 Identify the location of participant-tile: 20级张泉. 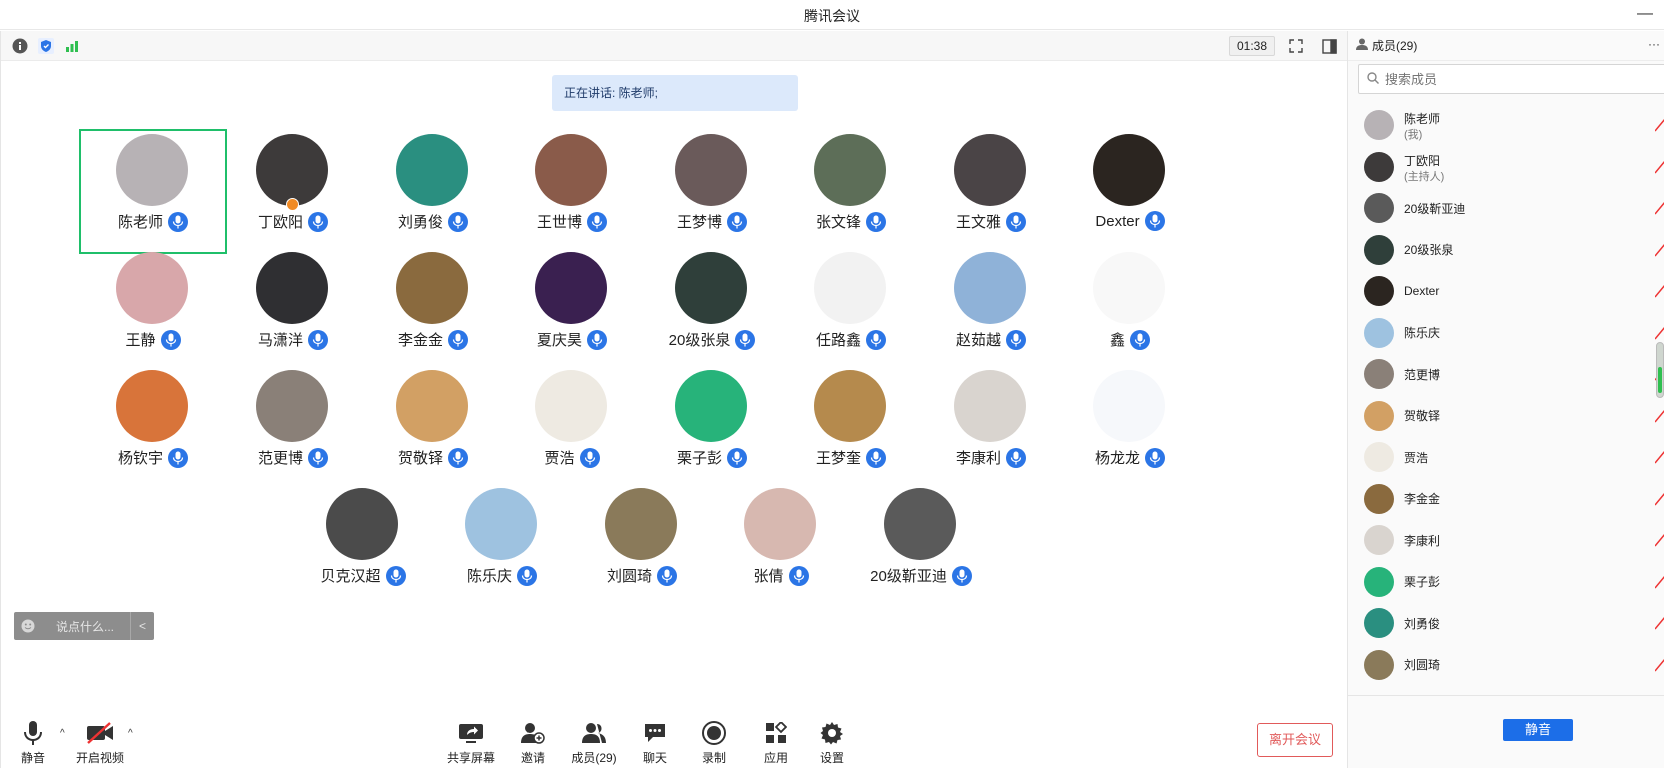
(712, 309).